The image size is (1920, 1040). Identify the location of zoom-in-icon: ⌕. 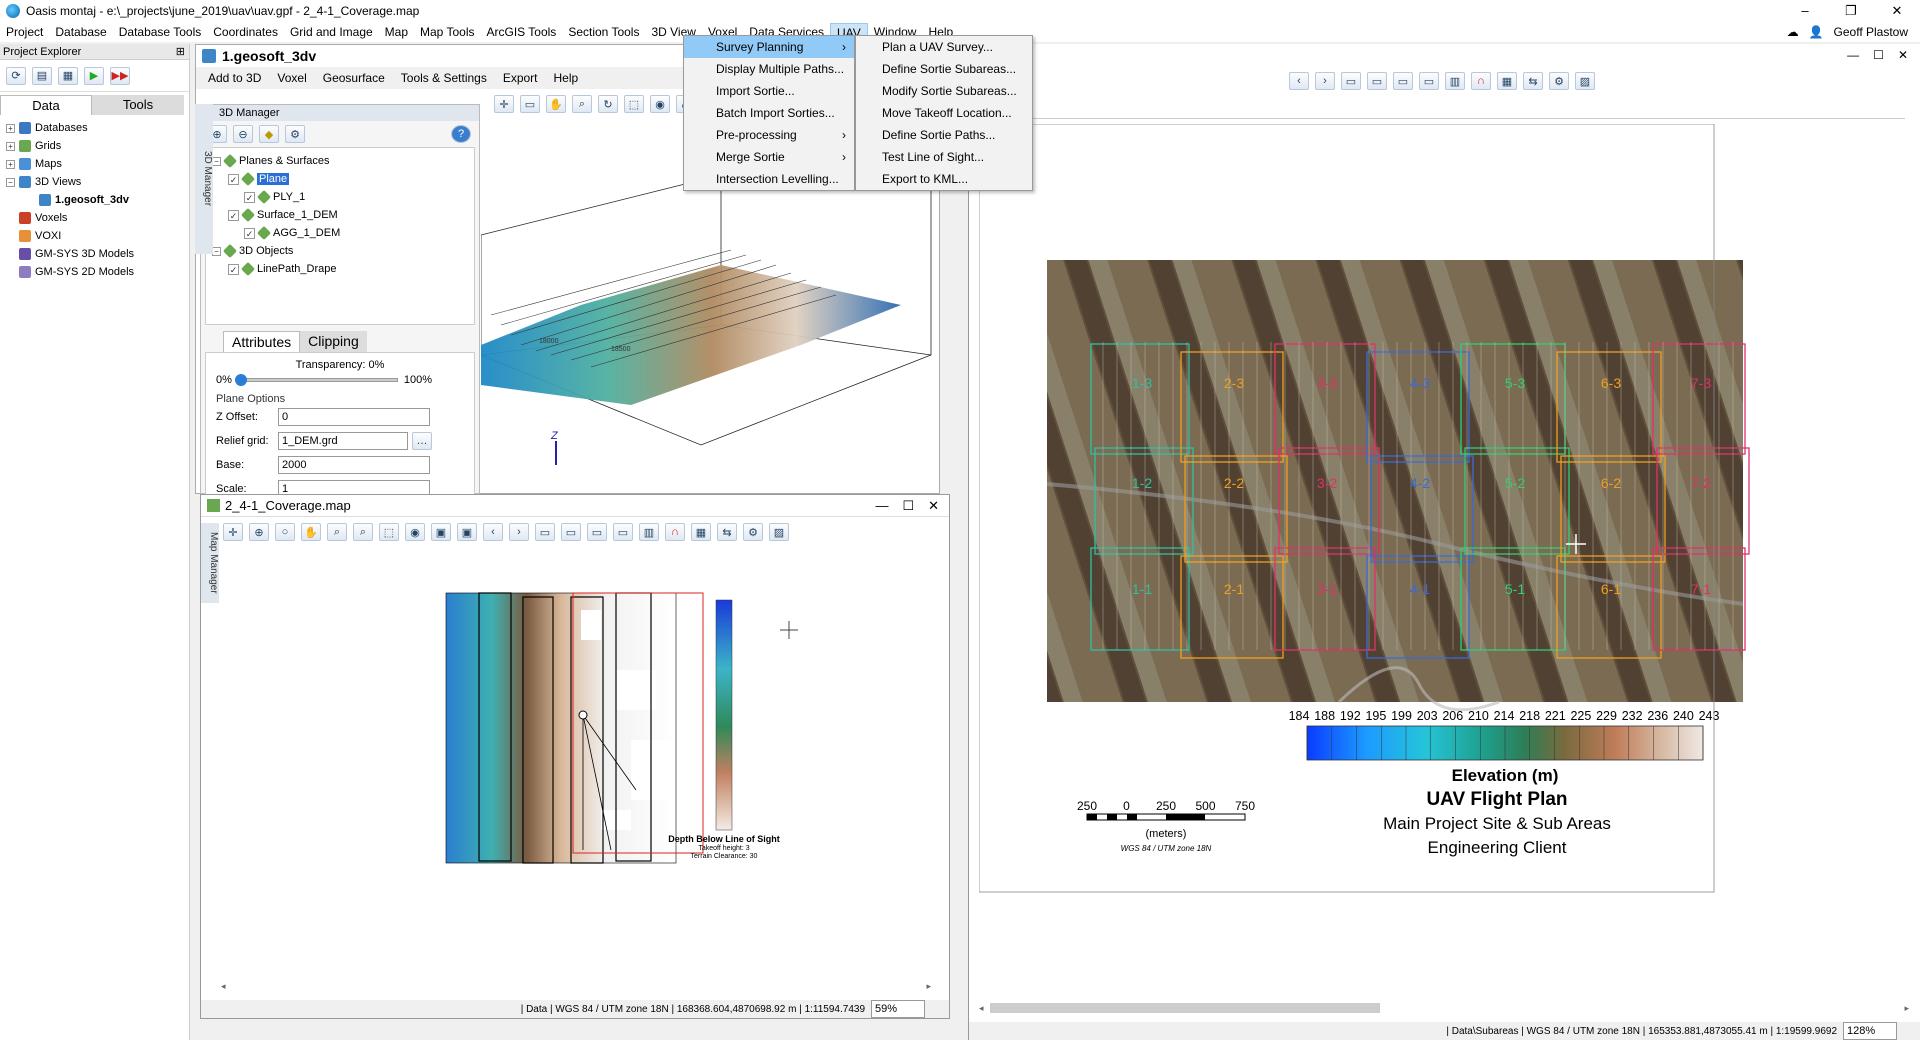
(337, 532).